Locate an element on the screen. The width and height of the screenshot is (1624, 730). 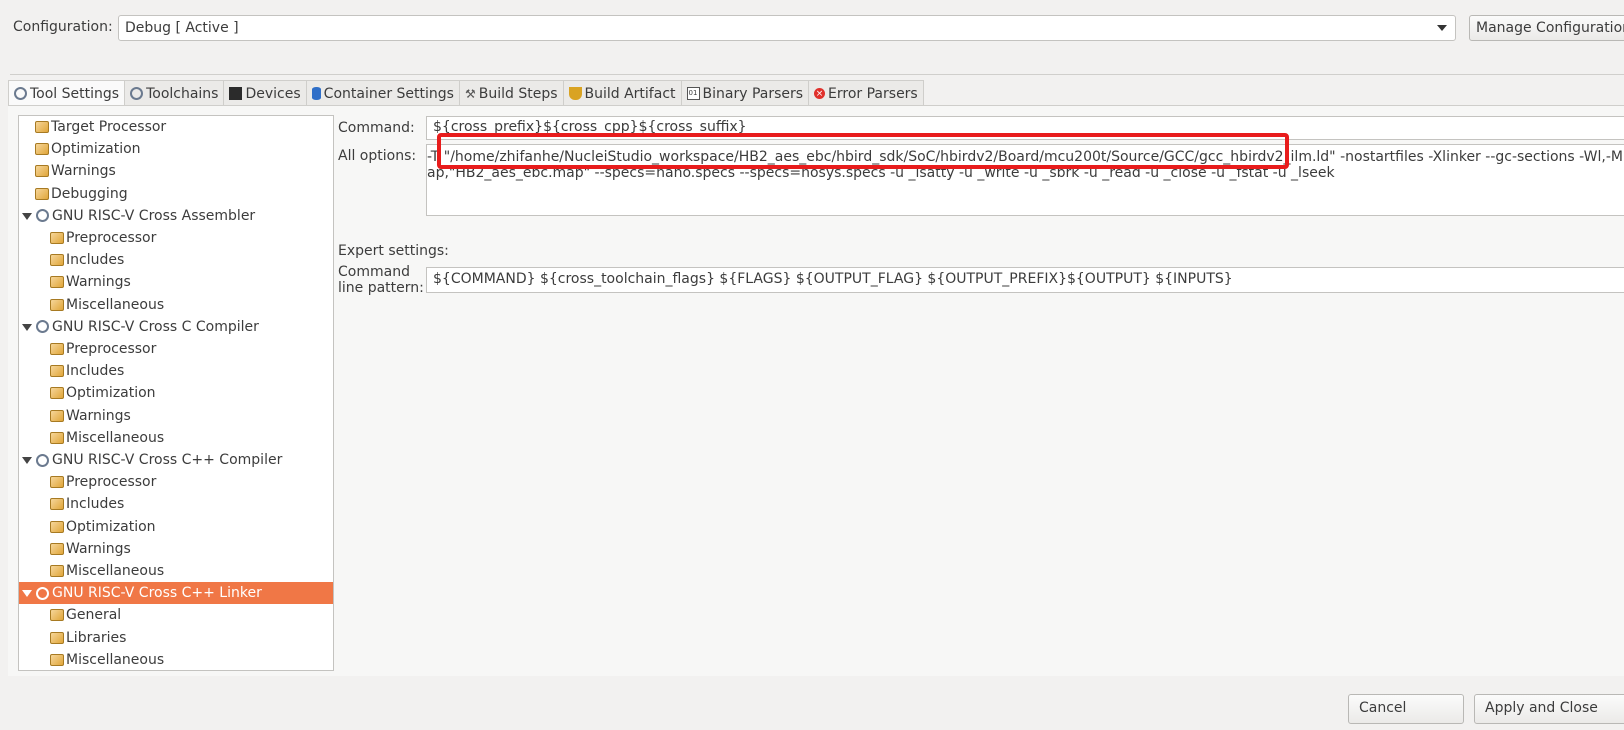
tab-error-parsers: × Error Parsers is located at coordinates (866, 93).